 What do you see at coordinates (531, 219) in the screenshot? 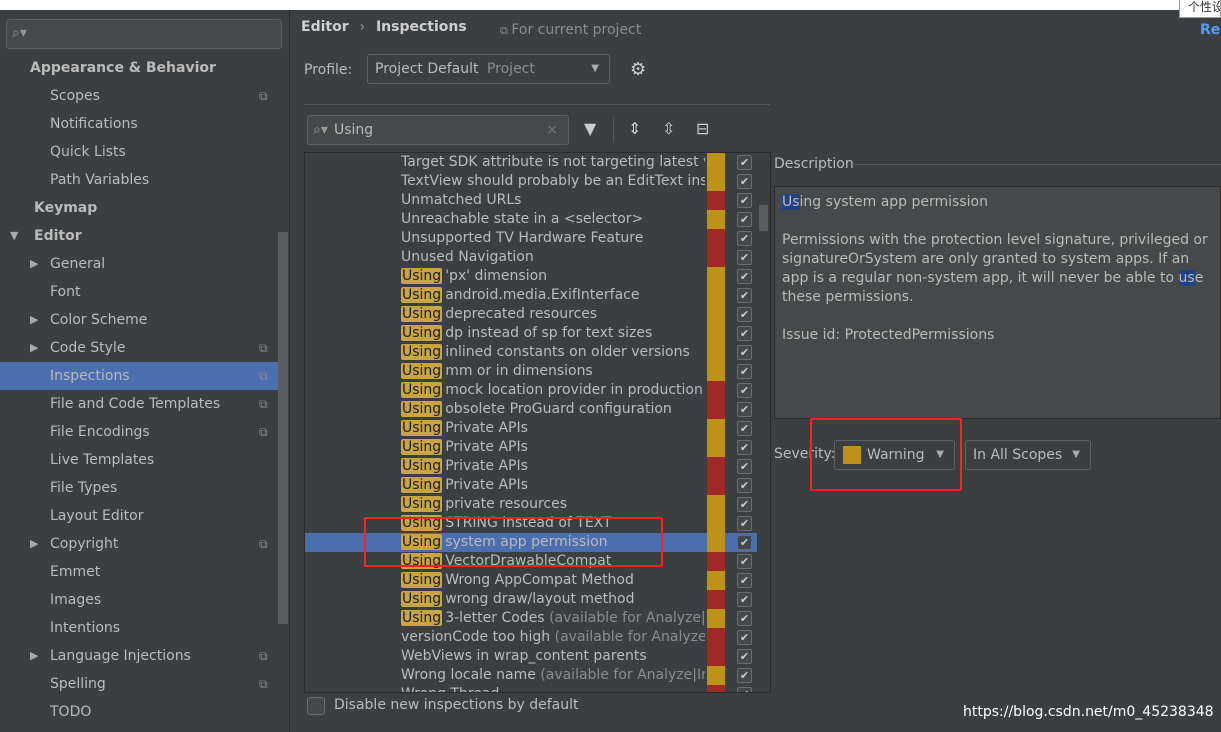
I see `inspection-row: Unreachable state in a <selector> ✔` at bounding box center [531, 219].